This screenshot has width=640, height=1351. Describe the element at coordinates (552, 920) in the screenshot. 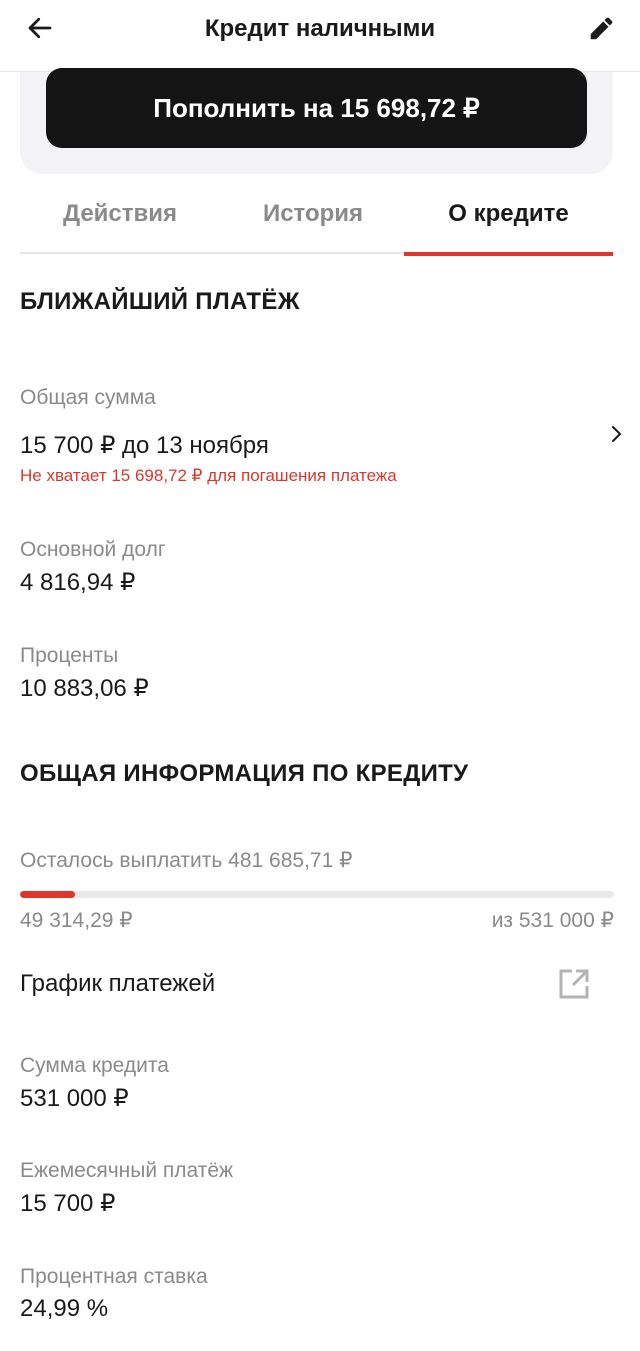

I see `total-loan-of: из 531 000 ₽` at that location.